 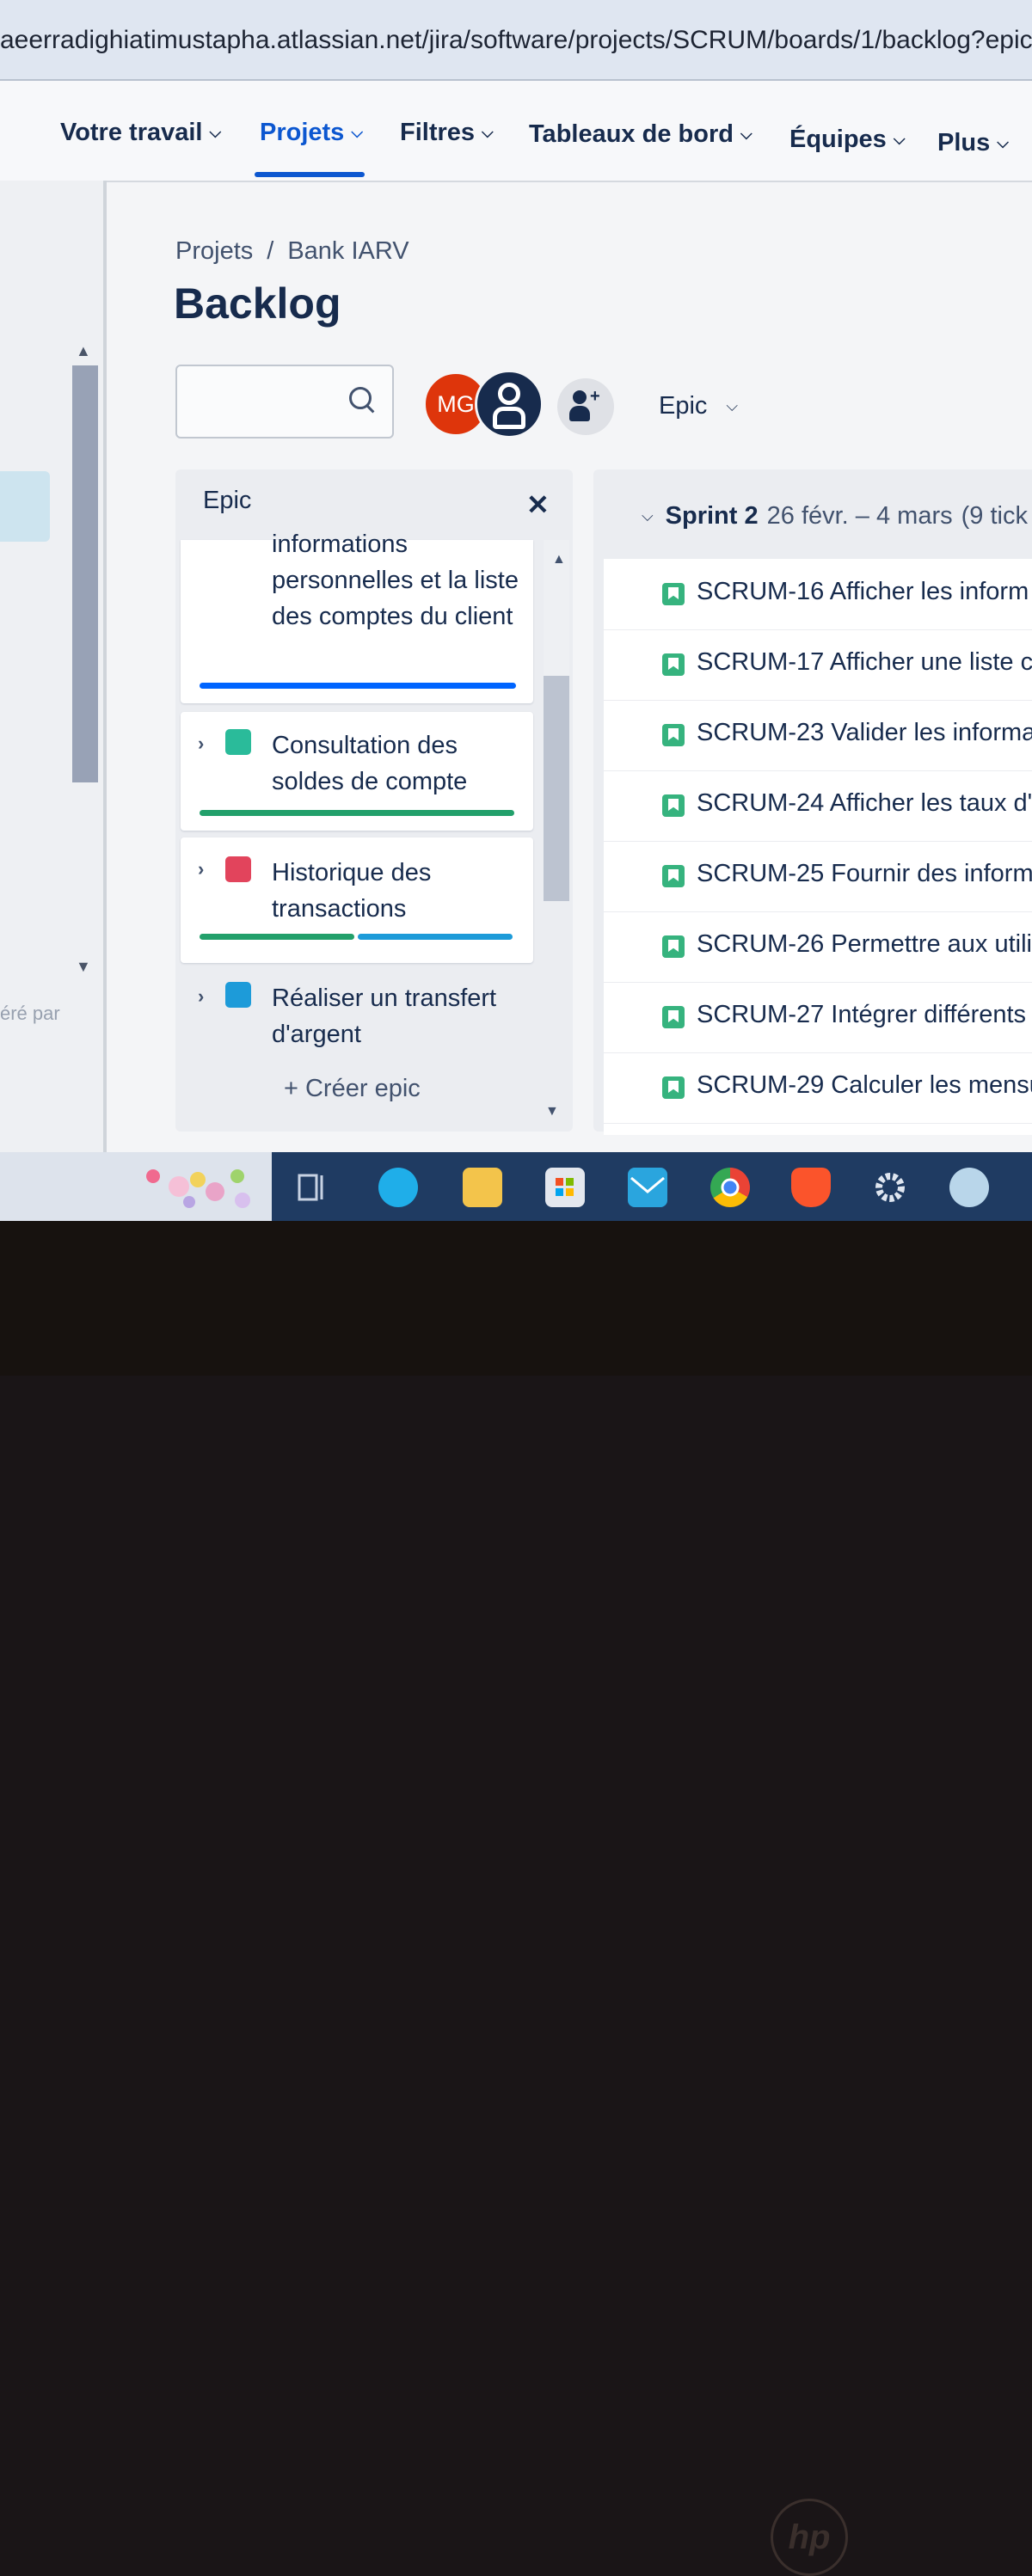 I want to click on nav-label: Équipes, so click(x=838, y=139).